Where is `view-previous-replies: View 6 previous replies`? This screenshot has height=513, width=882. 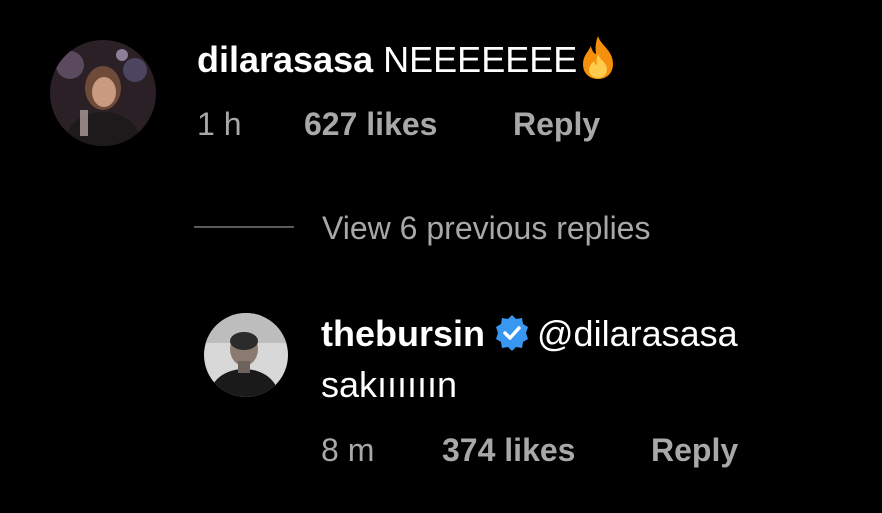
view-previous-replies: View 6 previous replies is located at coordinates (454, 228).